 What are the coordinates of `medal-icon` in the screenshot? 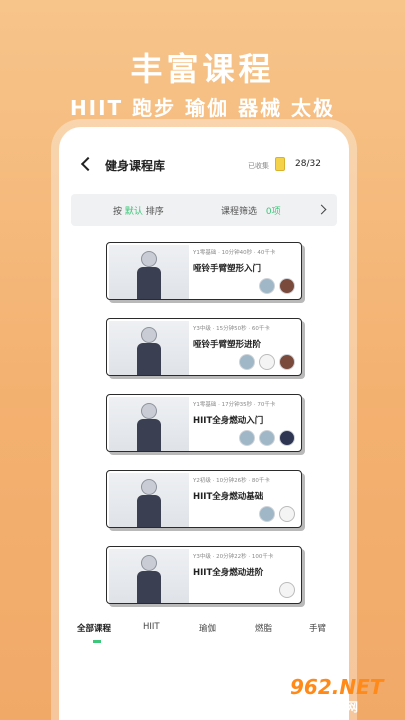 It's located at (280, 164).